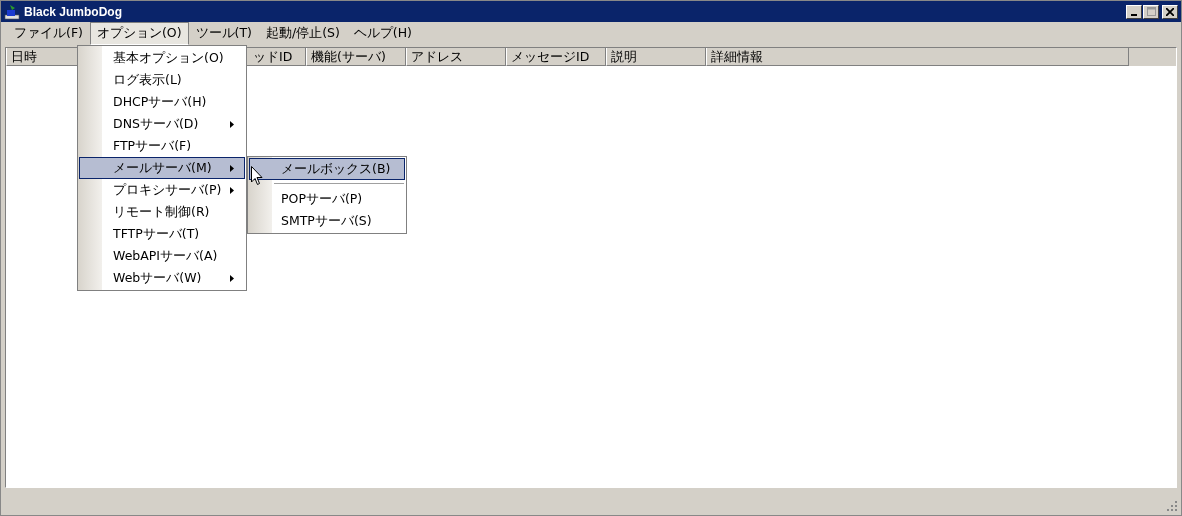  What do you see at coordinates (556, 57) in the screenshot?
I see `column-header: メッセージID` at bounding box center [556, 57].